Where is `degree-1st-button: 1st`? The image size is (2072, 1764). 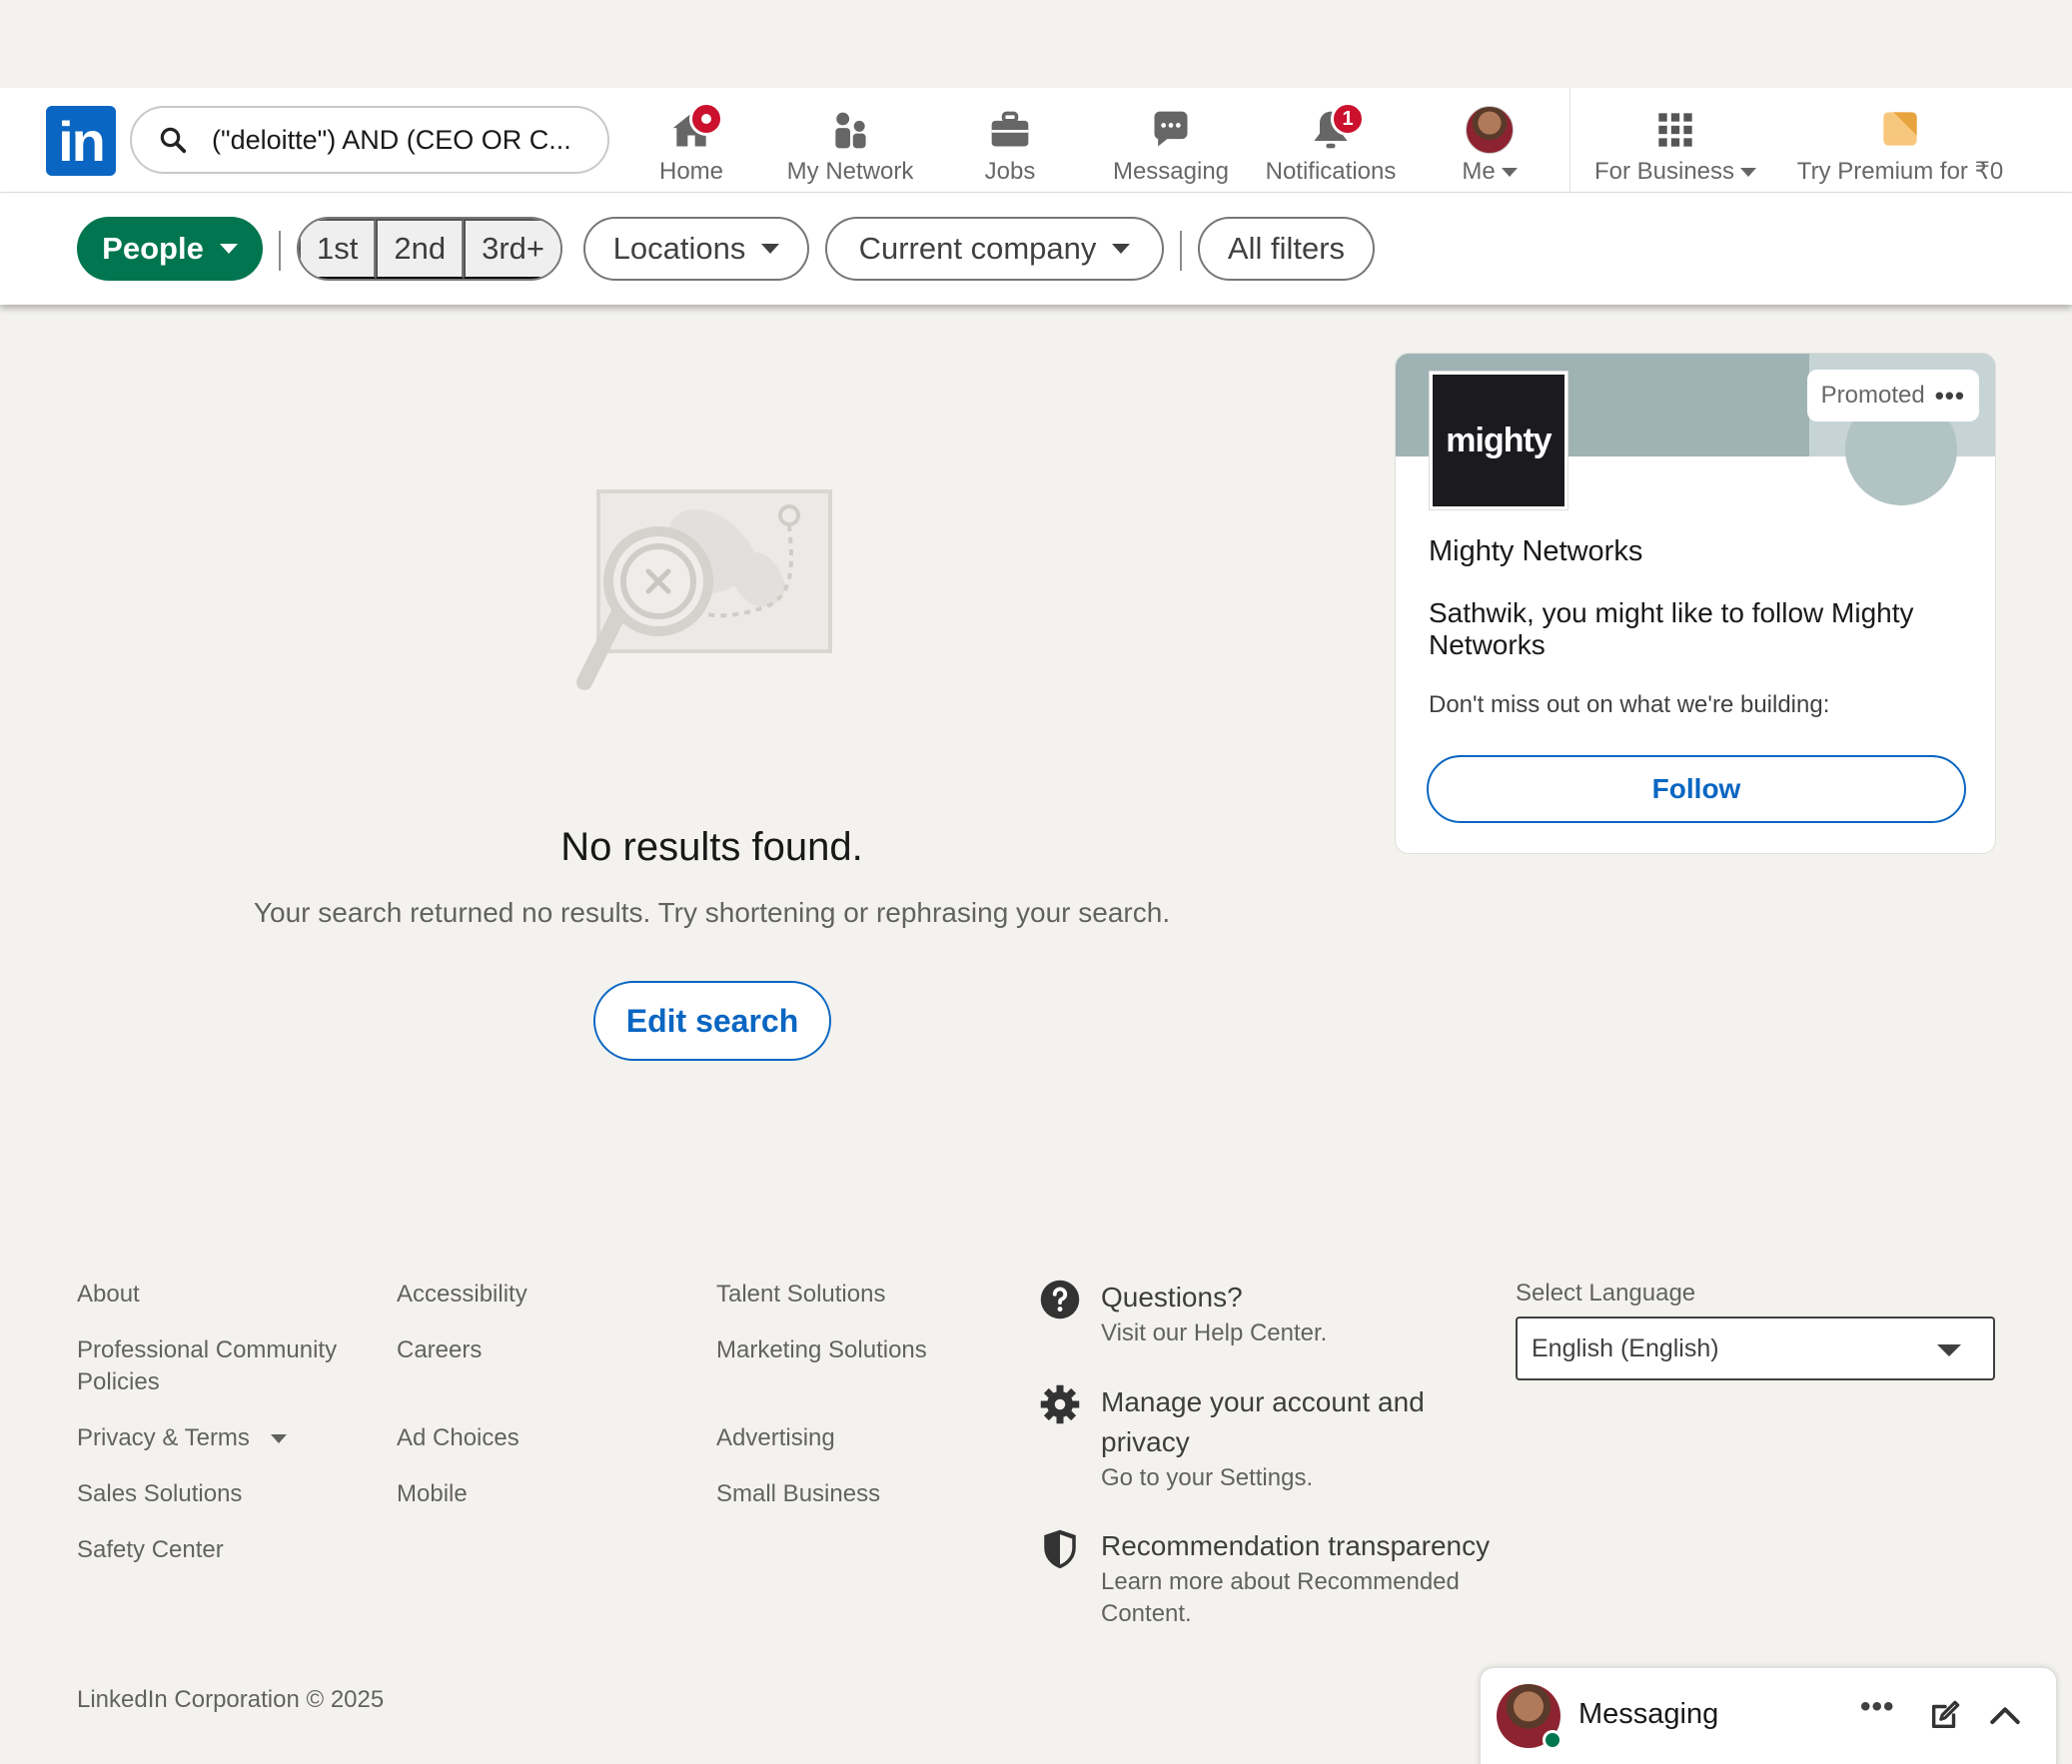
degree-1st-button: 1st is located at coordinates (338, 249).